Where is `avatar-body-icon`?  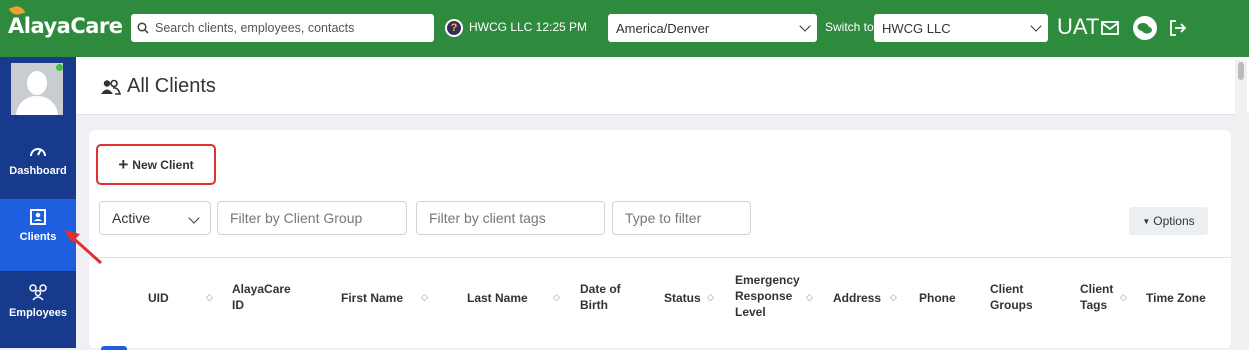 avatar-body-icon is located at coordinates (37, 105).